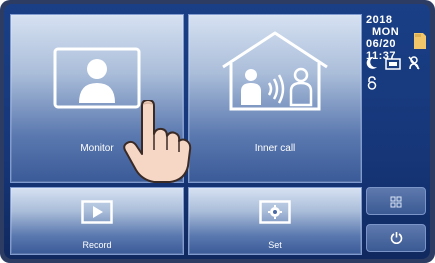 The image size is (435, 263). I want to click on play-icon, so click(97, 214).